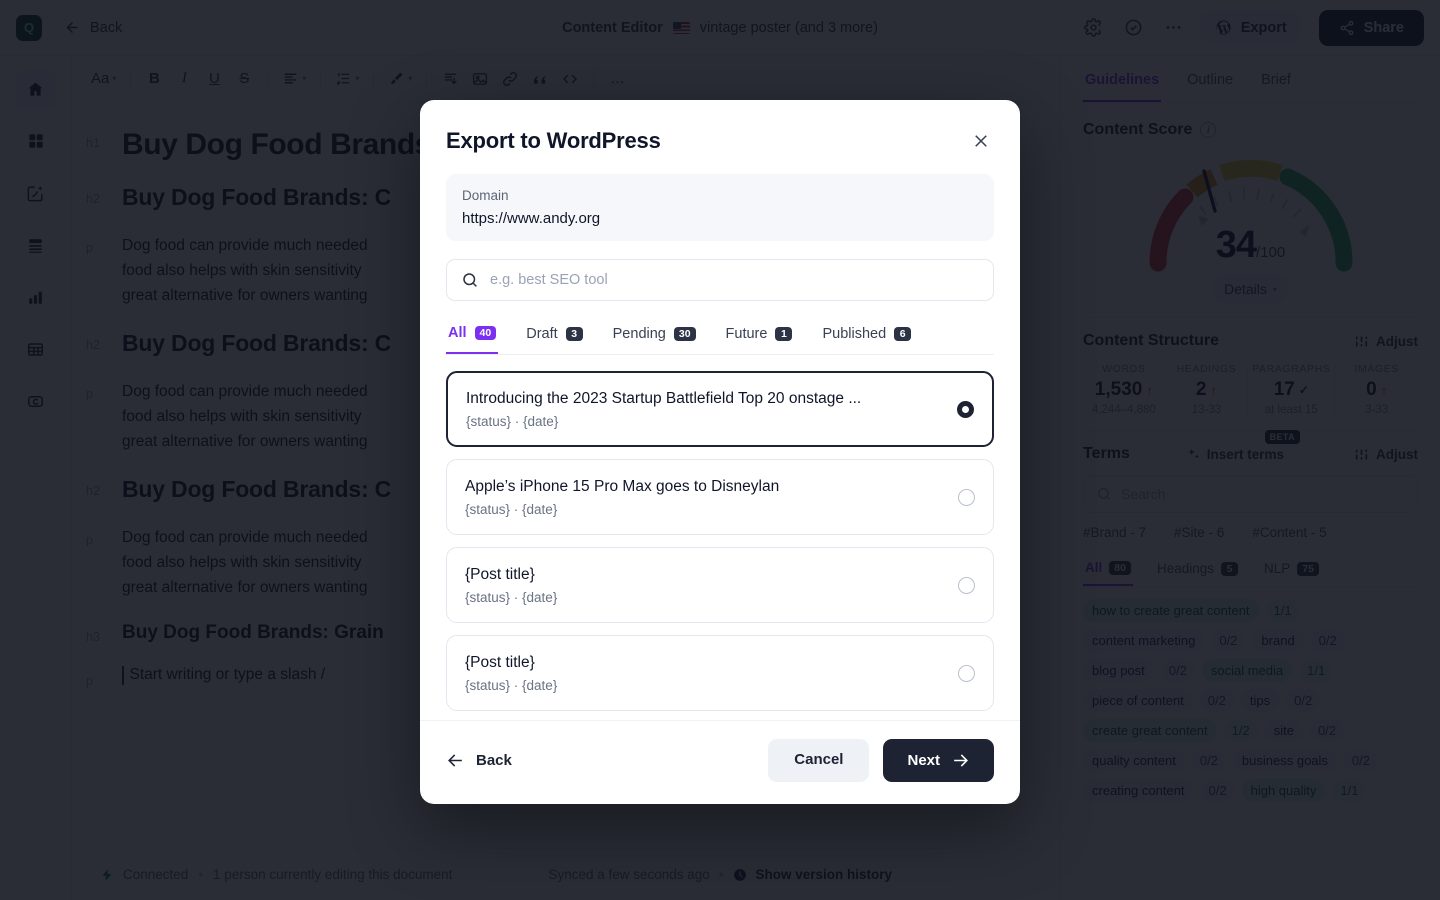 The width and height of the screenshot is (1440, 900). Describe the element at coordinates (457, 333) in the screenshot. I see `tab-label: All` at that location.